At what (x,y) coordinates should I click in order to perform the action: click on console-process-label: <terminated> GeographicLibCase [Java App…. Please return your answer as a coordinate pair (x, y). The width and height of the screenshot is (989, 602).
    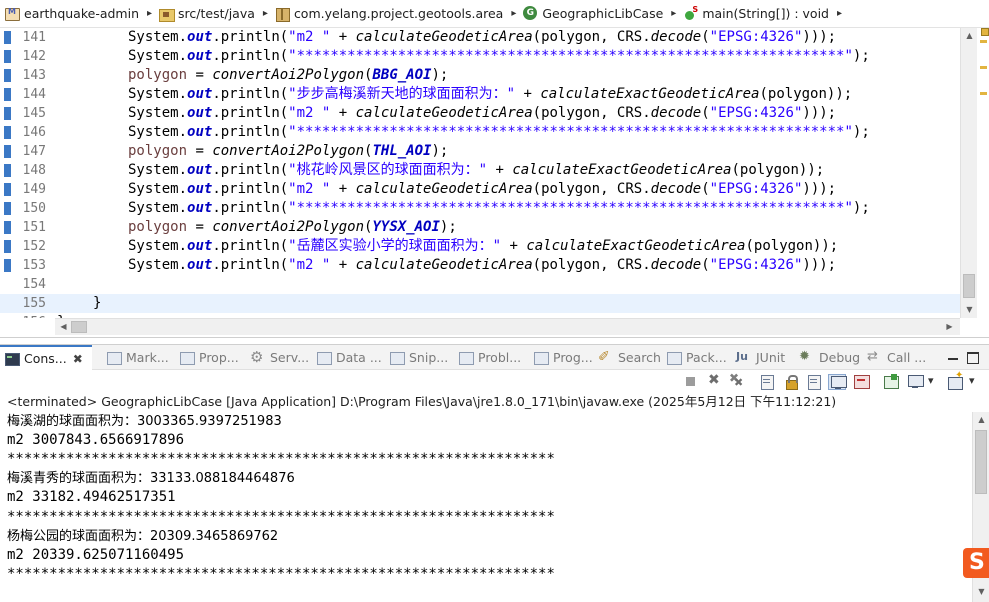
    Looking at the image, I should click on (422, 401).